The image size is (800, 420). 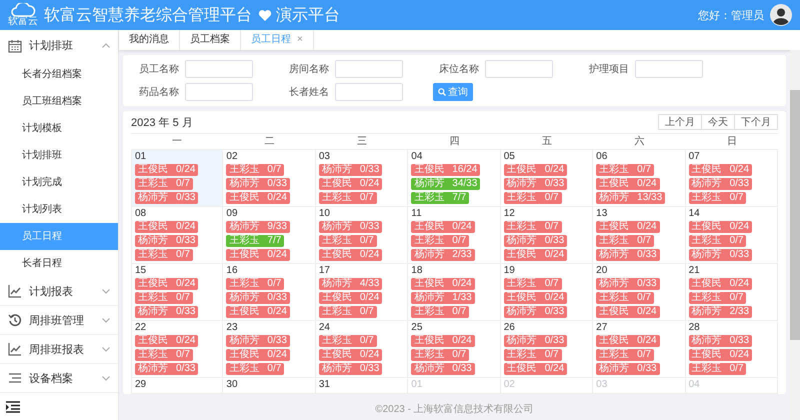 I want to click on schedule-tag: 杨沛芳 1/33, so click(x=443, y=298).